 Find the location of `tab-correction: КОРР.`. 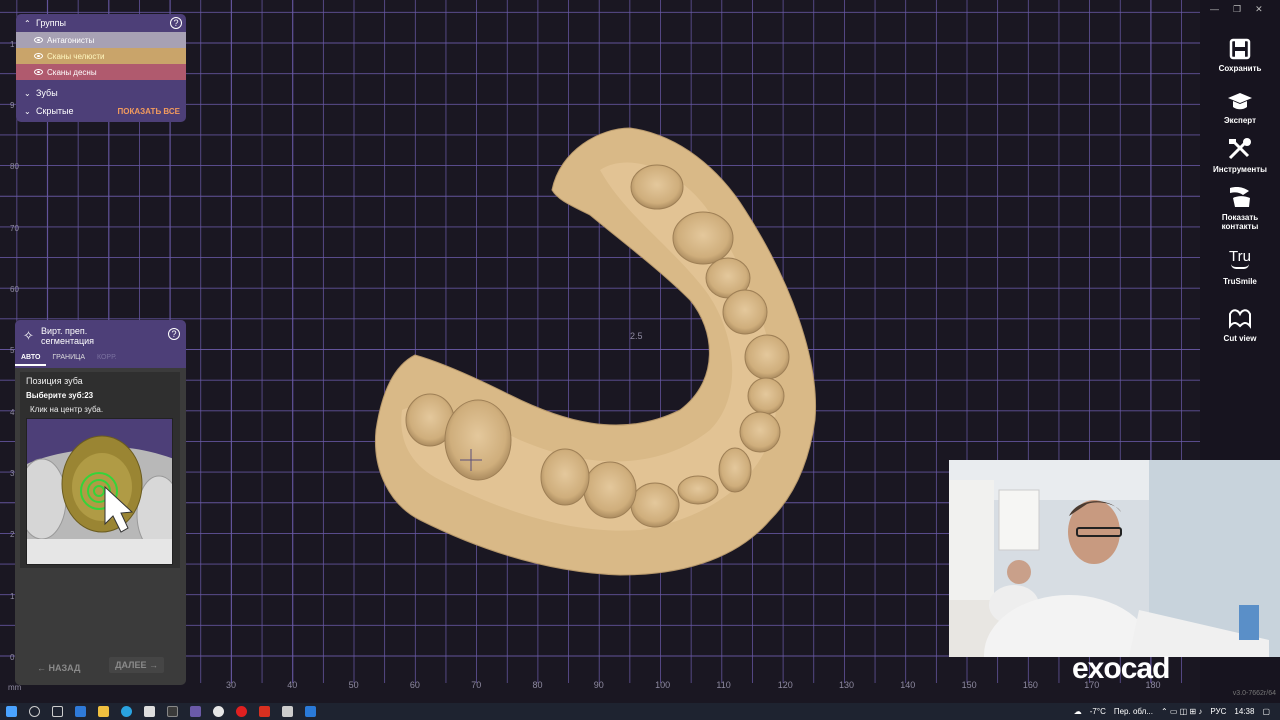

tab-correction: КОРР. is located at coordinates (106, 357).